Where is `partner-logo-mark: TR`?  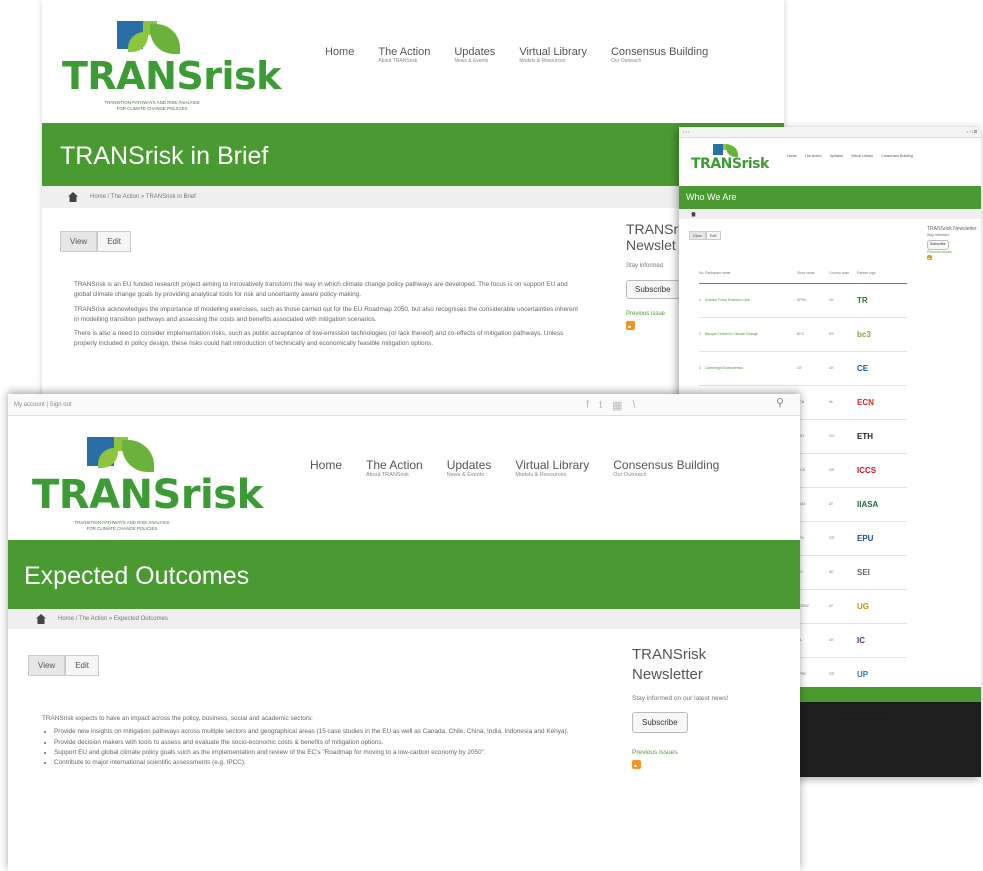 partner-logo-mark: TR is located at coordinates (862, 300).